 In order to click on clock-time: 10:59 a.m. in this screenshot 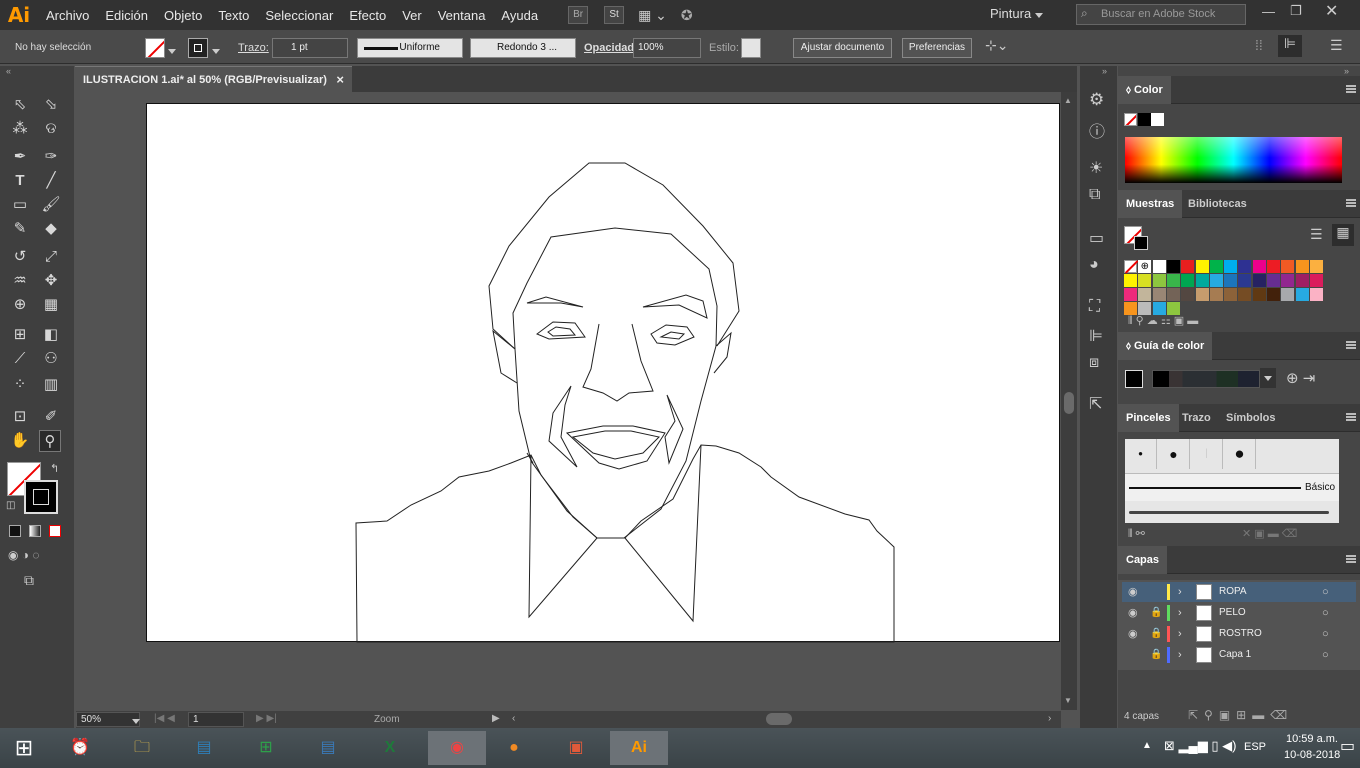, I will do `click(1312, 739)`.